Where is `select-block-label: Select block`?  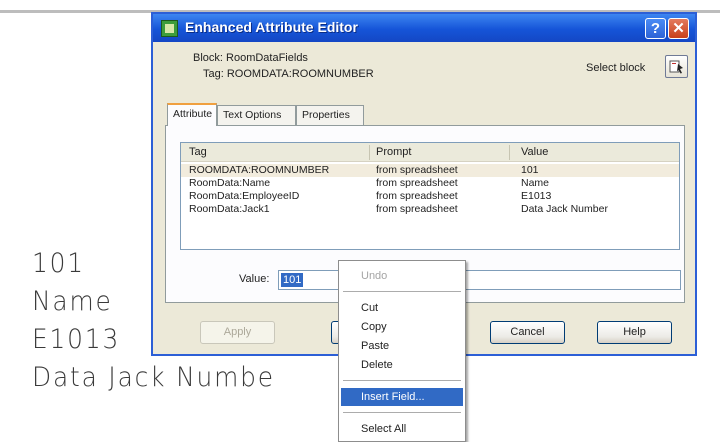 select-block-label: Select block is located at coordinates (616, 68).